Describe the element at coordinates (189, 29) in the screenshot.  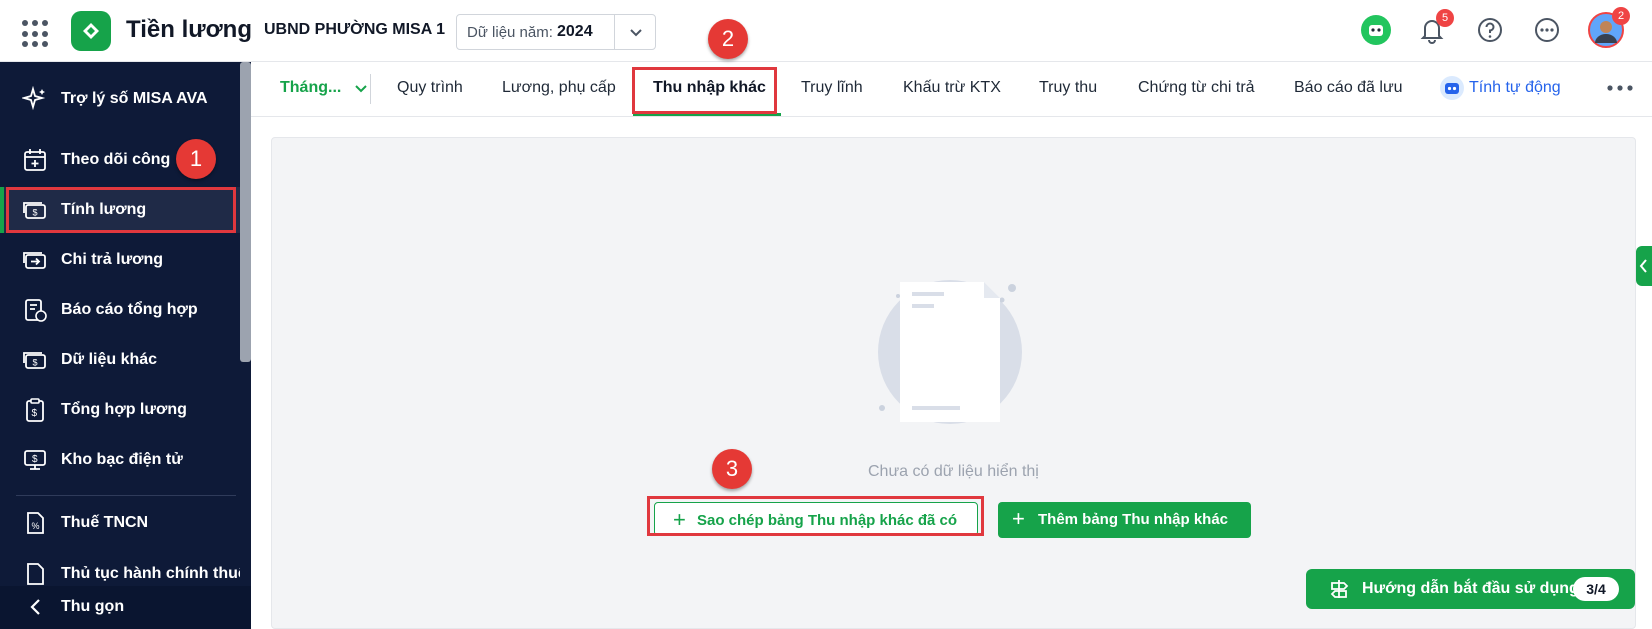
I see `app-title: Tiền lương` at that location.